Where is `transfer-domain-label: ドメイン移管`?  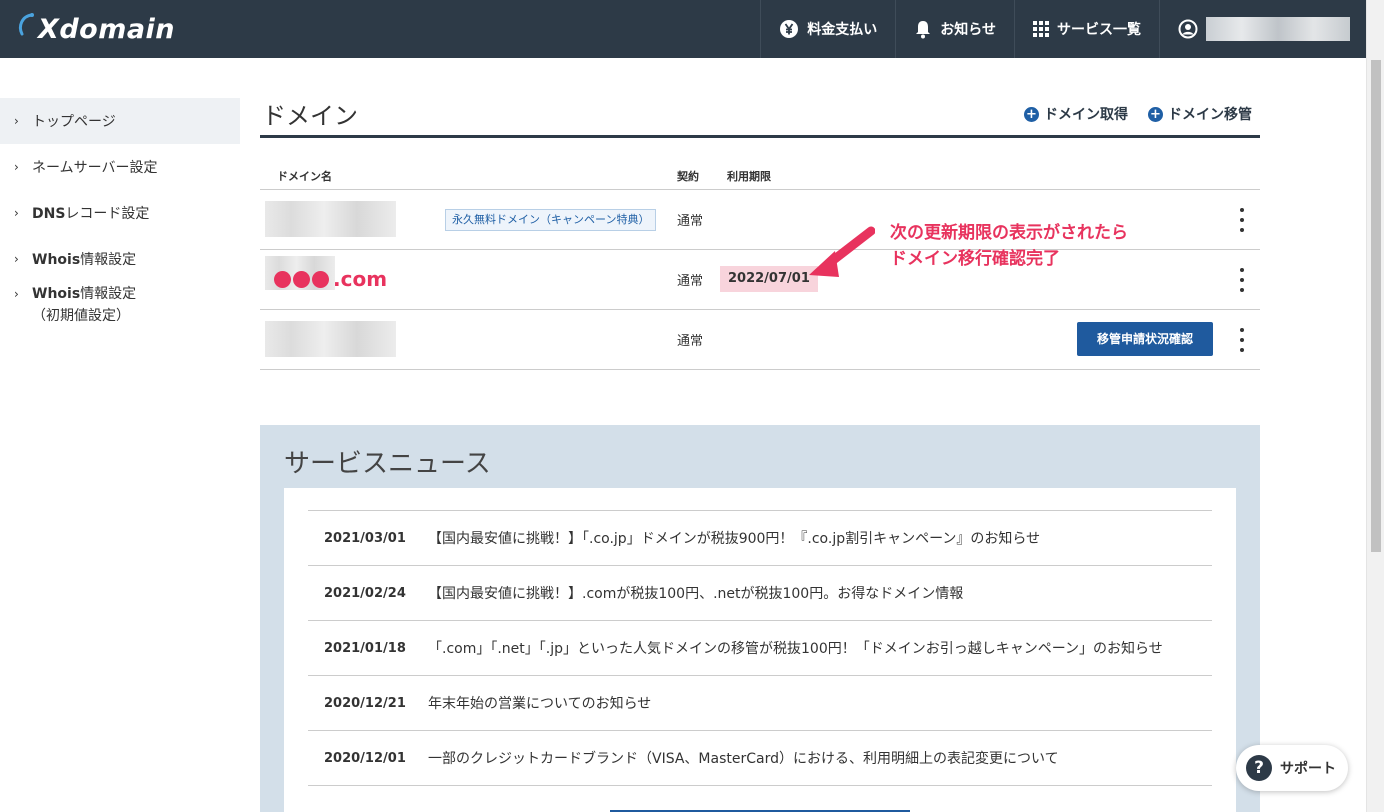
transfer-domain-label: ドメイン移管 is located at coordinates (1210, 115).